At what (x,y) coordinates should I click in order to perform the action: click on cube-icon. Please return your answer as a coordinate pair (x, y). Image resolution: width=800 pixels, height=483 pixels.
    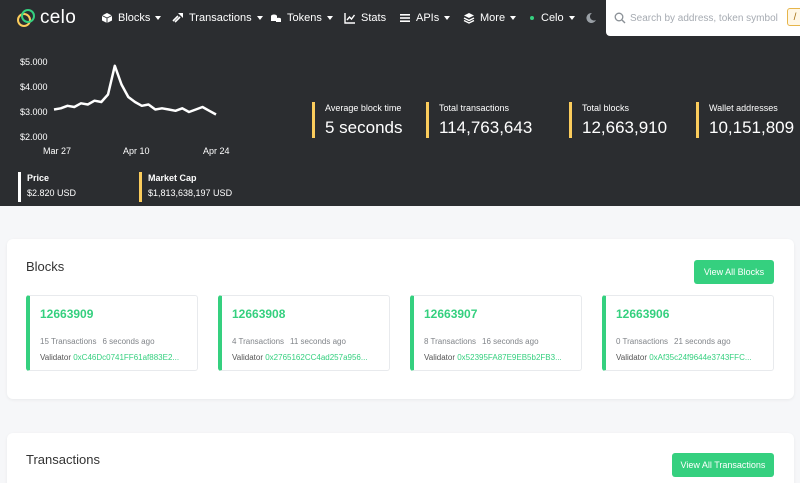
    Looking at the image, I should click on (107, 18).